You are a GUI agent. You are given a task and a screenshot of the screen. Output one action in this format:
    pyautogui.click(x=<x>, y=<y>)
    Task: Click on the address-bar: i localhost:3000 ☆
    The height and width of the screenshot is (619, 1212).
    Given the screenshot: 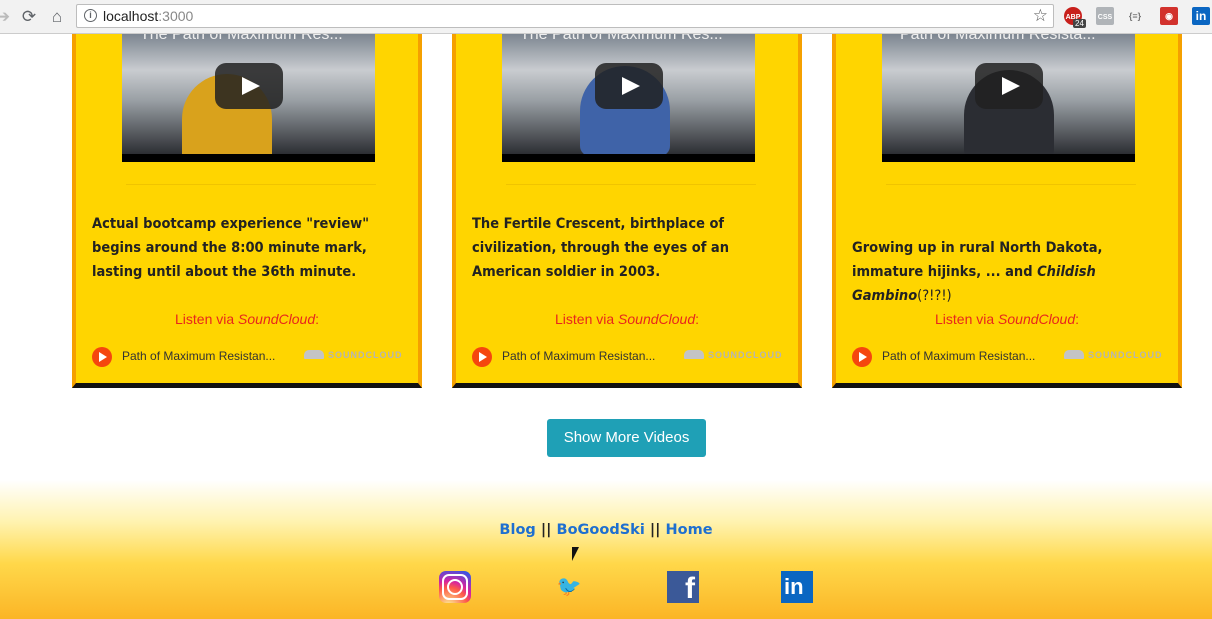 What is the action you would take?
    pyautogui.click(x=565, y=16)
    